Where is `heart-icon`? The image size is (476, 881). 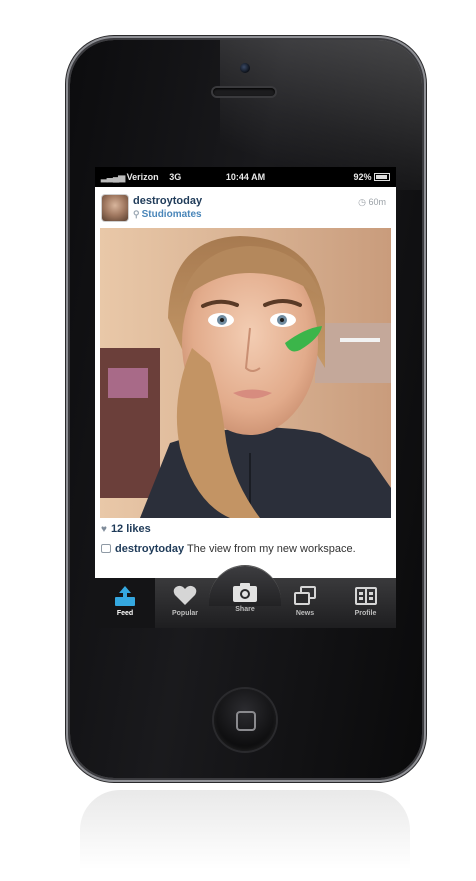
heart-icon is located at coordinates (185, 595).